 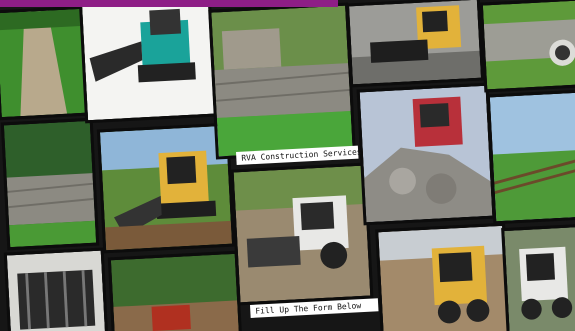 I want to click on photo-yellow-loader-dirt, so click(x=443, y=276).